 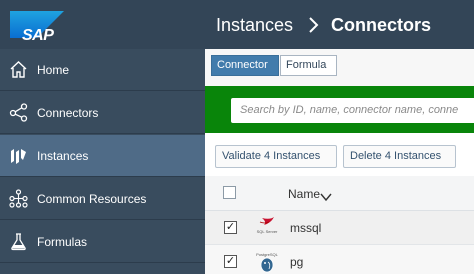 What do you see at coordinates (18, 155) in the screenshot?
I see `instances-icon` at bounding box center [18, 155].